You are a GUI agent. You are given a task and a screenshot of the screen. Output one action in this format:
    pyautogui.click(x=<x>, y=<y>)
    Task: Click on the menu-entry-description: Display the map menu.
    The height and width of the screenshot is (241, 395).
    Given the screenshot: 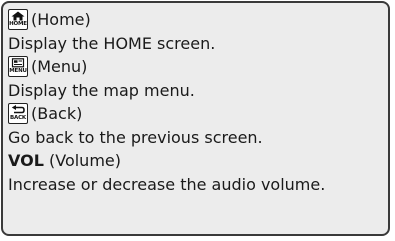 What is the action you would take?
    pyautogui.click(x=101, y=90)
    